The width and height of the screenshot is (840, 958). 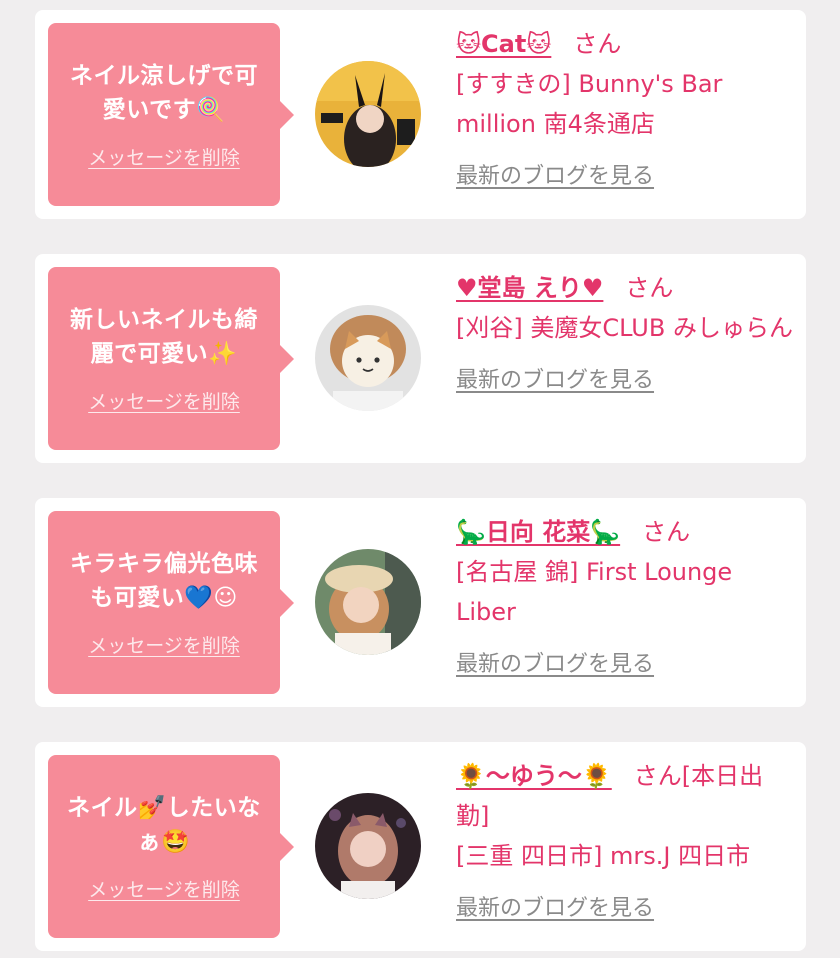 What do you see at coordinates (164, 337) in the screenshot?
I see `message-text: 新しいネイルも綺麗で可愛い✨` at bounding box center [164, 337].